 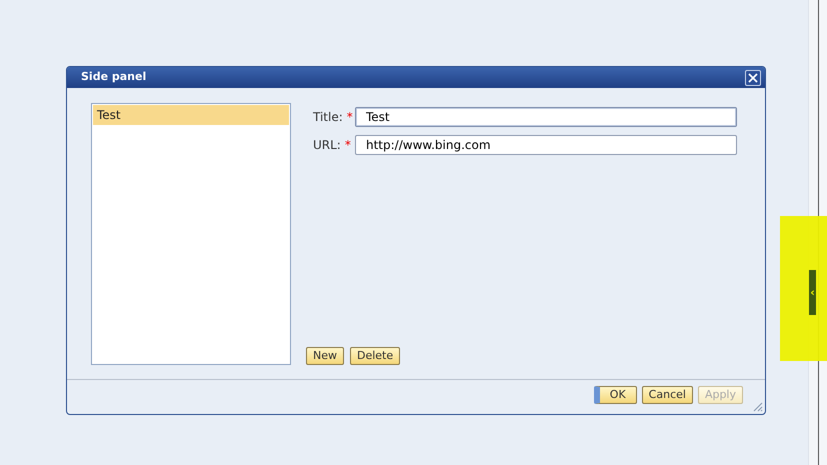 What do you see at coordinates (546, 117) in the screenshot?
I see `input-field: Test` at bounding box center [546, 117].